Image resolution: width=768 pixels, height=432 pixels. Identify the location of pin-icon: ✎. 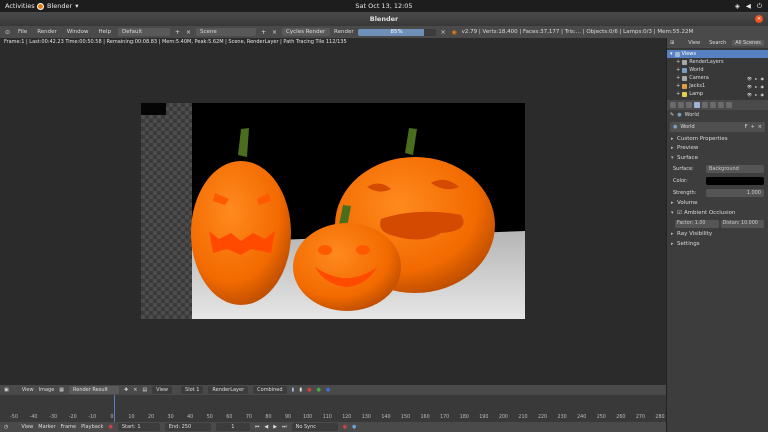
(672, 115).